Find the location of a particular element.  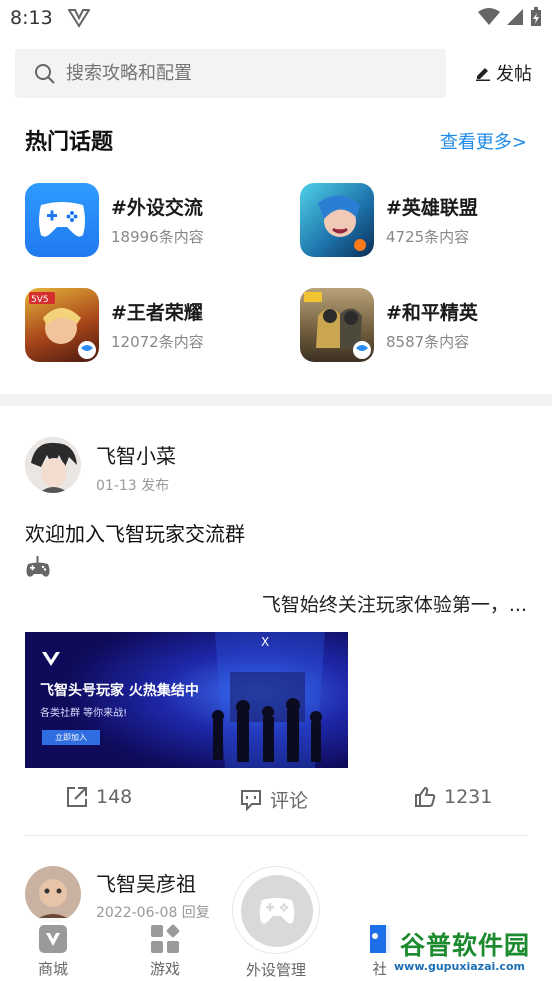

fab-inner is located at coordinates (277, 911).